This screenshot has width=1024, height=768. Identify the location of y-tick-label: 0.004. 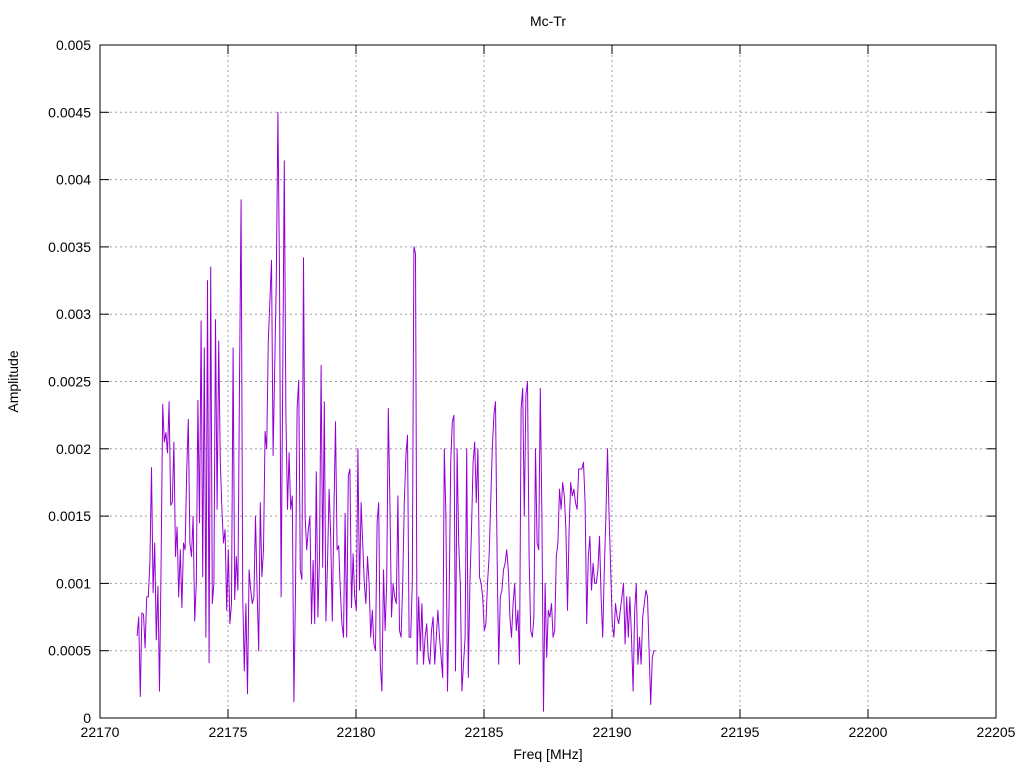
(73, 180).